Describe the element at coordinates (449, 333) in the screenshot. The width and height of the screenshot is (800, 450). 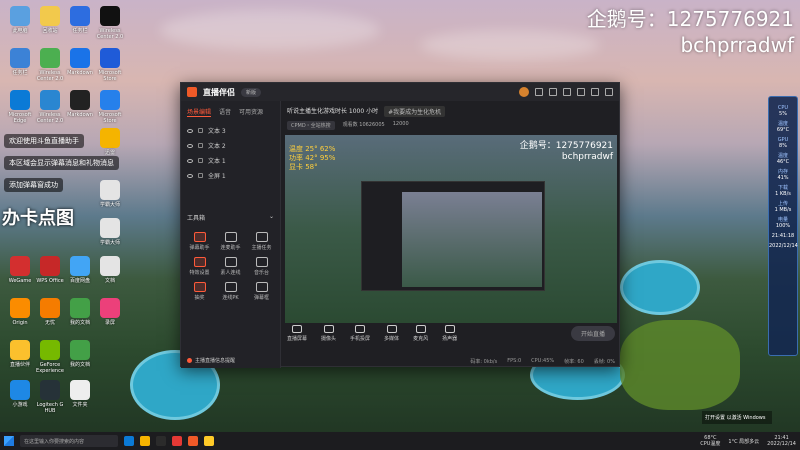
I see `speaker-button: 扬声器` at that location.